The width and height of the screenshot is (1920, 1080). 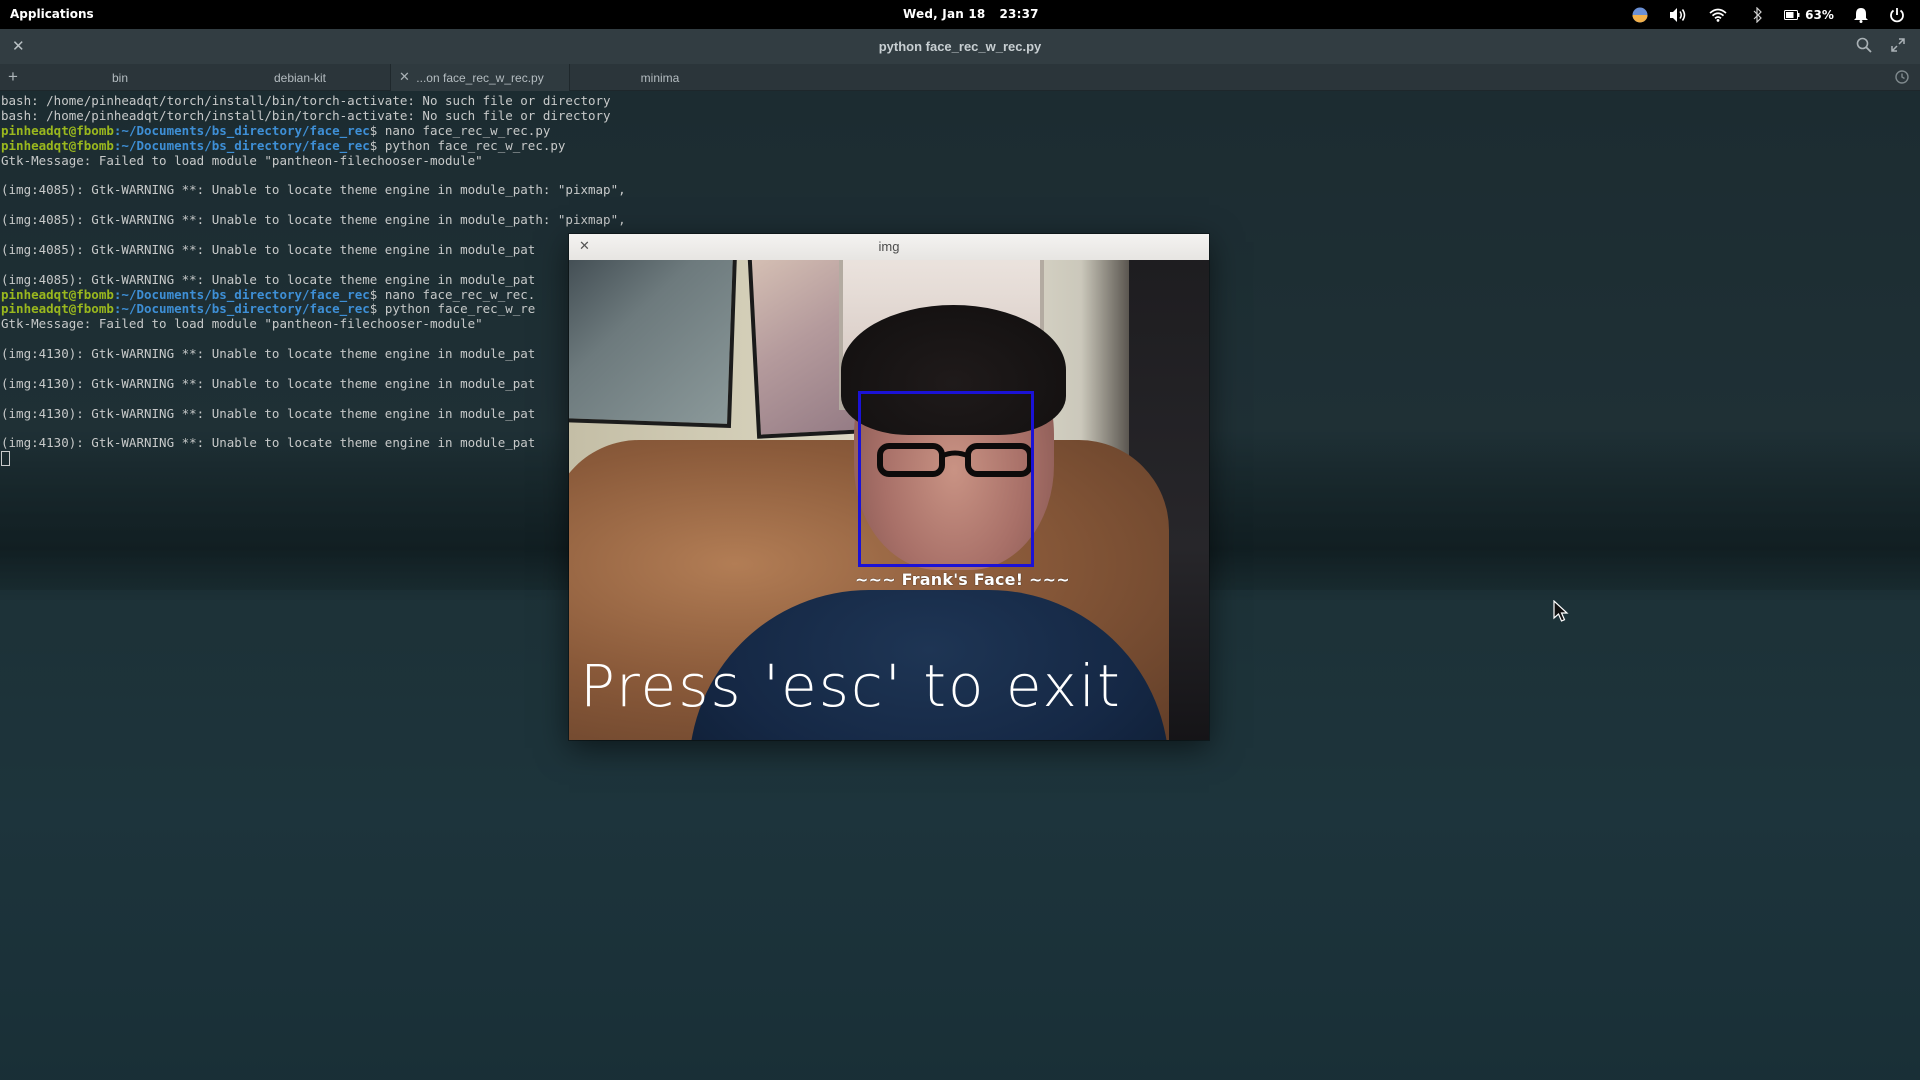 I want to click on tab-label: ...on face_rec_w_rec.py, so click(x=480, y=77).